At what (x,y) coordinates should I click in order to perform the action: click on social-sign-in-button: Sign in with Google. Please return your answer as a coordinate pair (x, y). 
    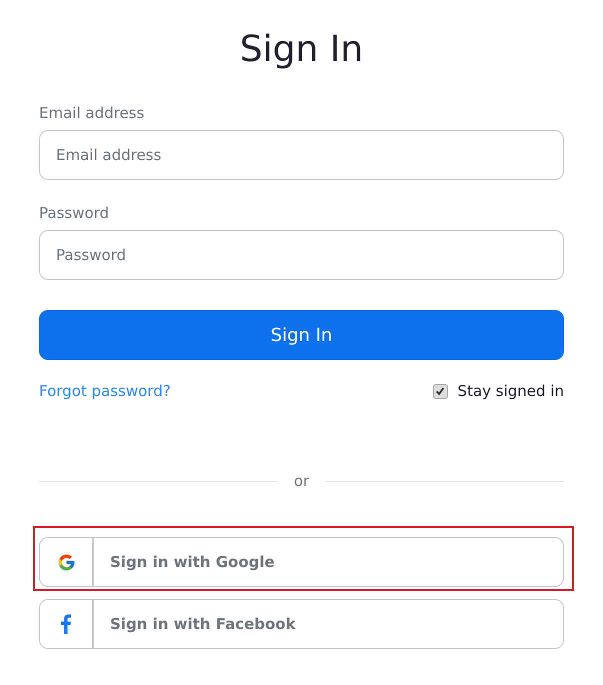
    Looking at the image, I should click on (301, 562).